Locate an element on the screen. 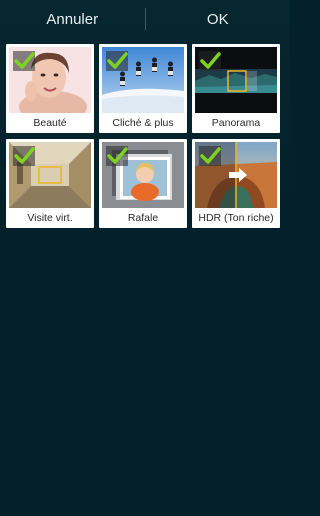 This screenshot has width=320, height=516. mode-tile-beauty: Beauté is located at coordinates (50, 88).